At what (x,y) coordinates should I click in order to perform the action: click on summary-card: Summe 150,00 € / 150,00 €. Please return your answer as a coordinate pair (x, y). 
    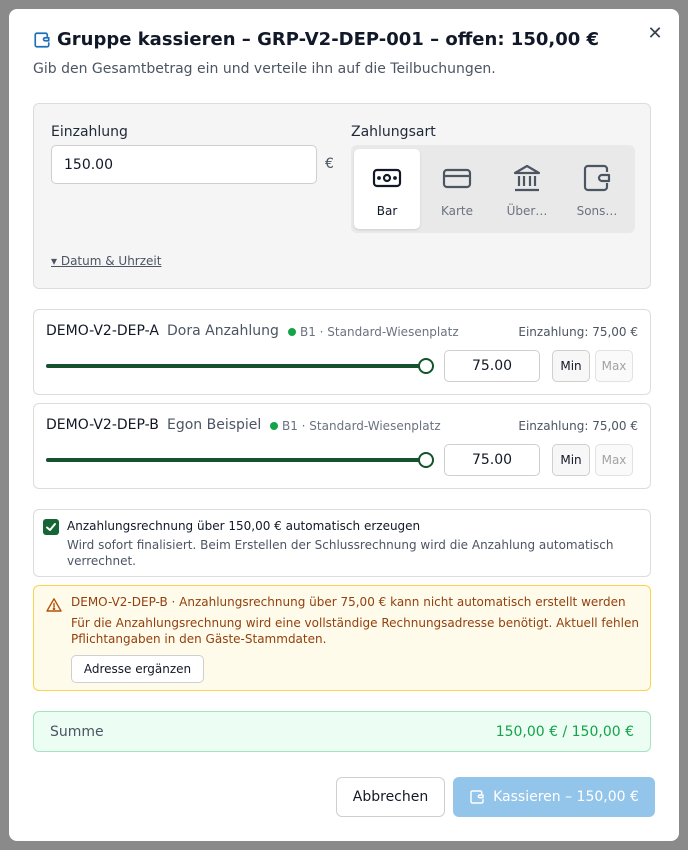
    Looking at the image, I should click on (342, 731).